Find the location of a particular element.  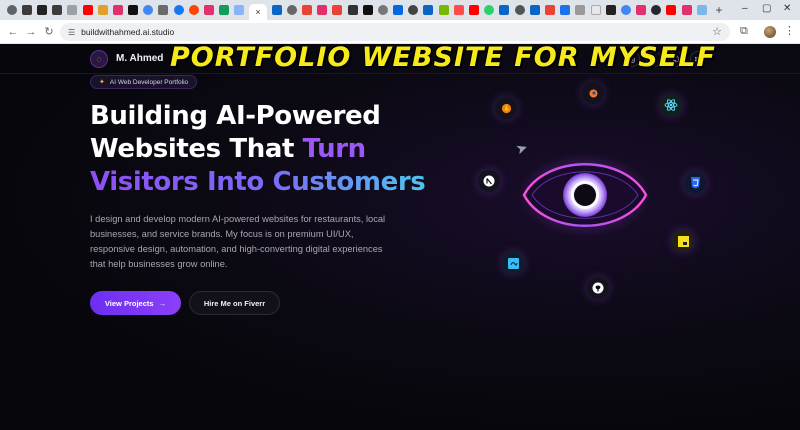

active-tab: × is located at coordinates (258, 12).